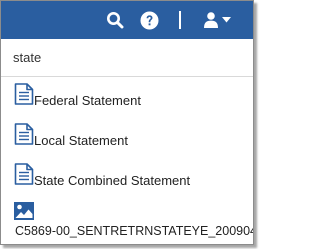  What do you see at coordinates (226, 20) in the screenshot?
I see `caret-down-icon` at bounding box center [226, 20].